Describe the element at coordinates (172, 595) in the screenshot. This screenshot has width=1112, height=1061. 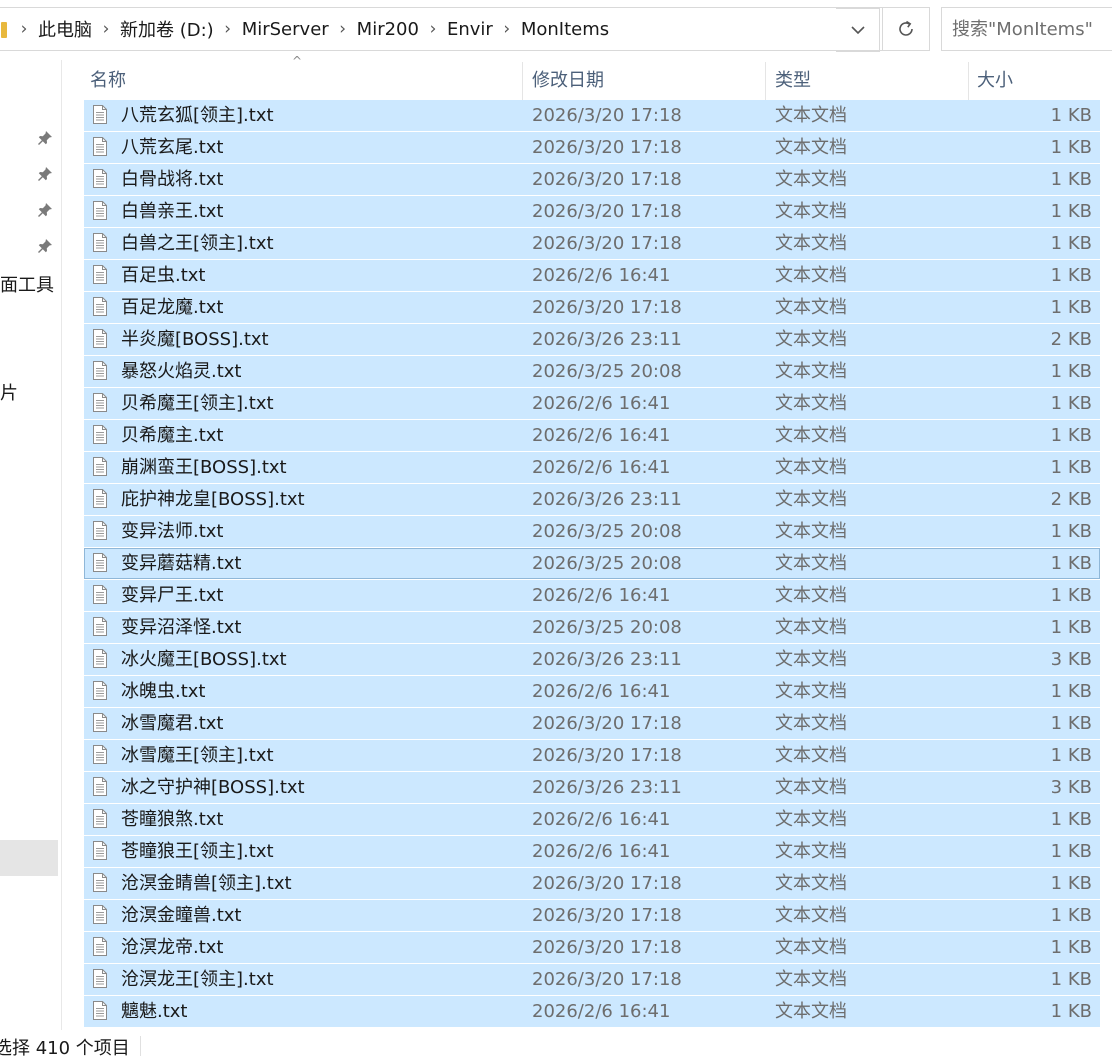
I see `file-name: 变异尸王.txt` at that location.